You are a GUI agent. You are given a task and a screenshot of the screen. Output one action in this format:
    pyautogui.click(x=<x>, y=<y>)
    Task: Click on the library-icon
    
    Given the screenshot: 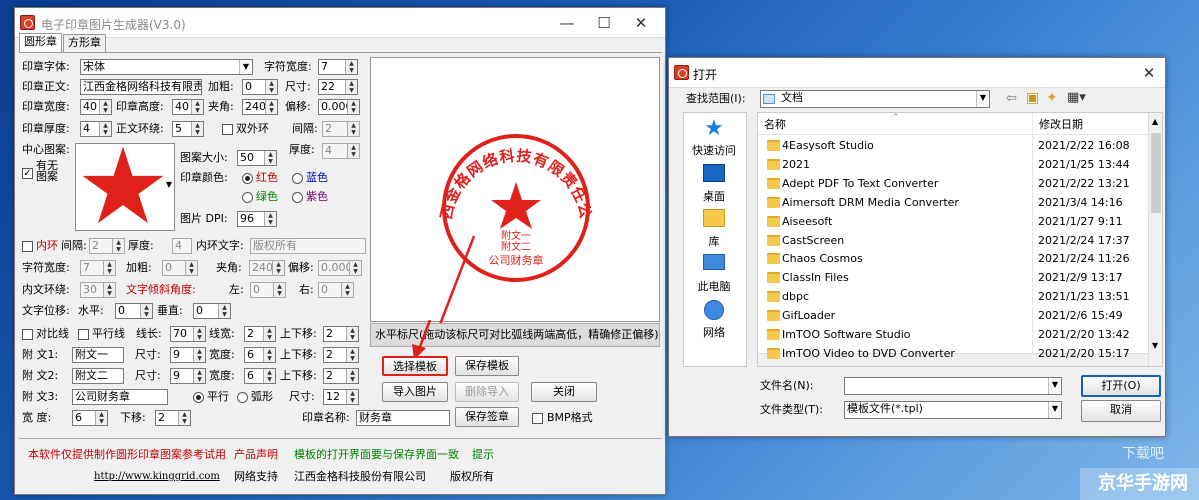 What is the action you would take?
    pyautogui.click(x=714, y=218)
    